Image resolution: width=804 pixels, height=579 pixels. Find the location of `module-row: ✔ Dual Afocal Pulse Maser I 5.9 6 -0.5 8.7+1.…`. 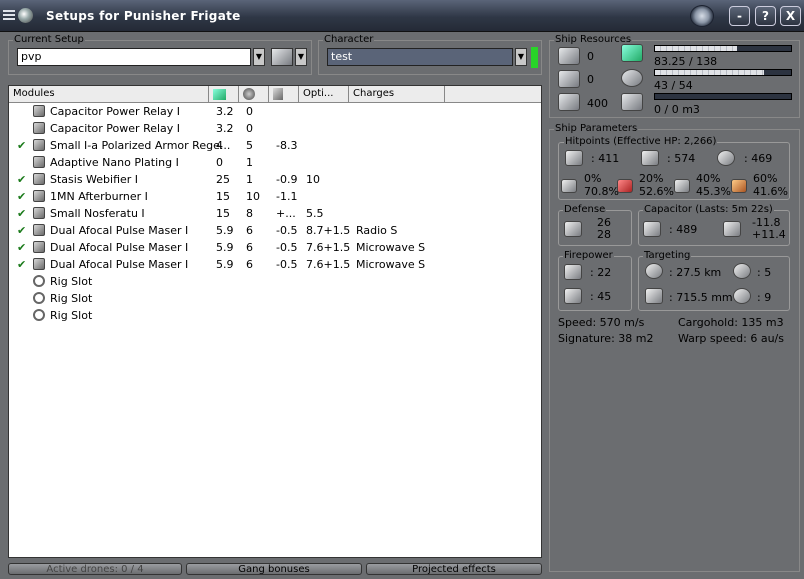

module-row: ✔ Dual Afocal Pulse Maser I 5.9 6 -0.5 8.7+1.… is located at coordinates (275, 230).